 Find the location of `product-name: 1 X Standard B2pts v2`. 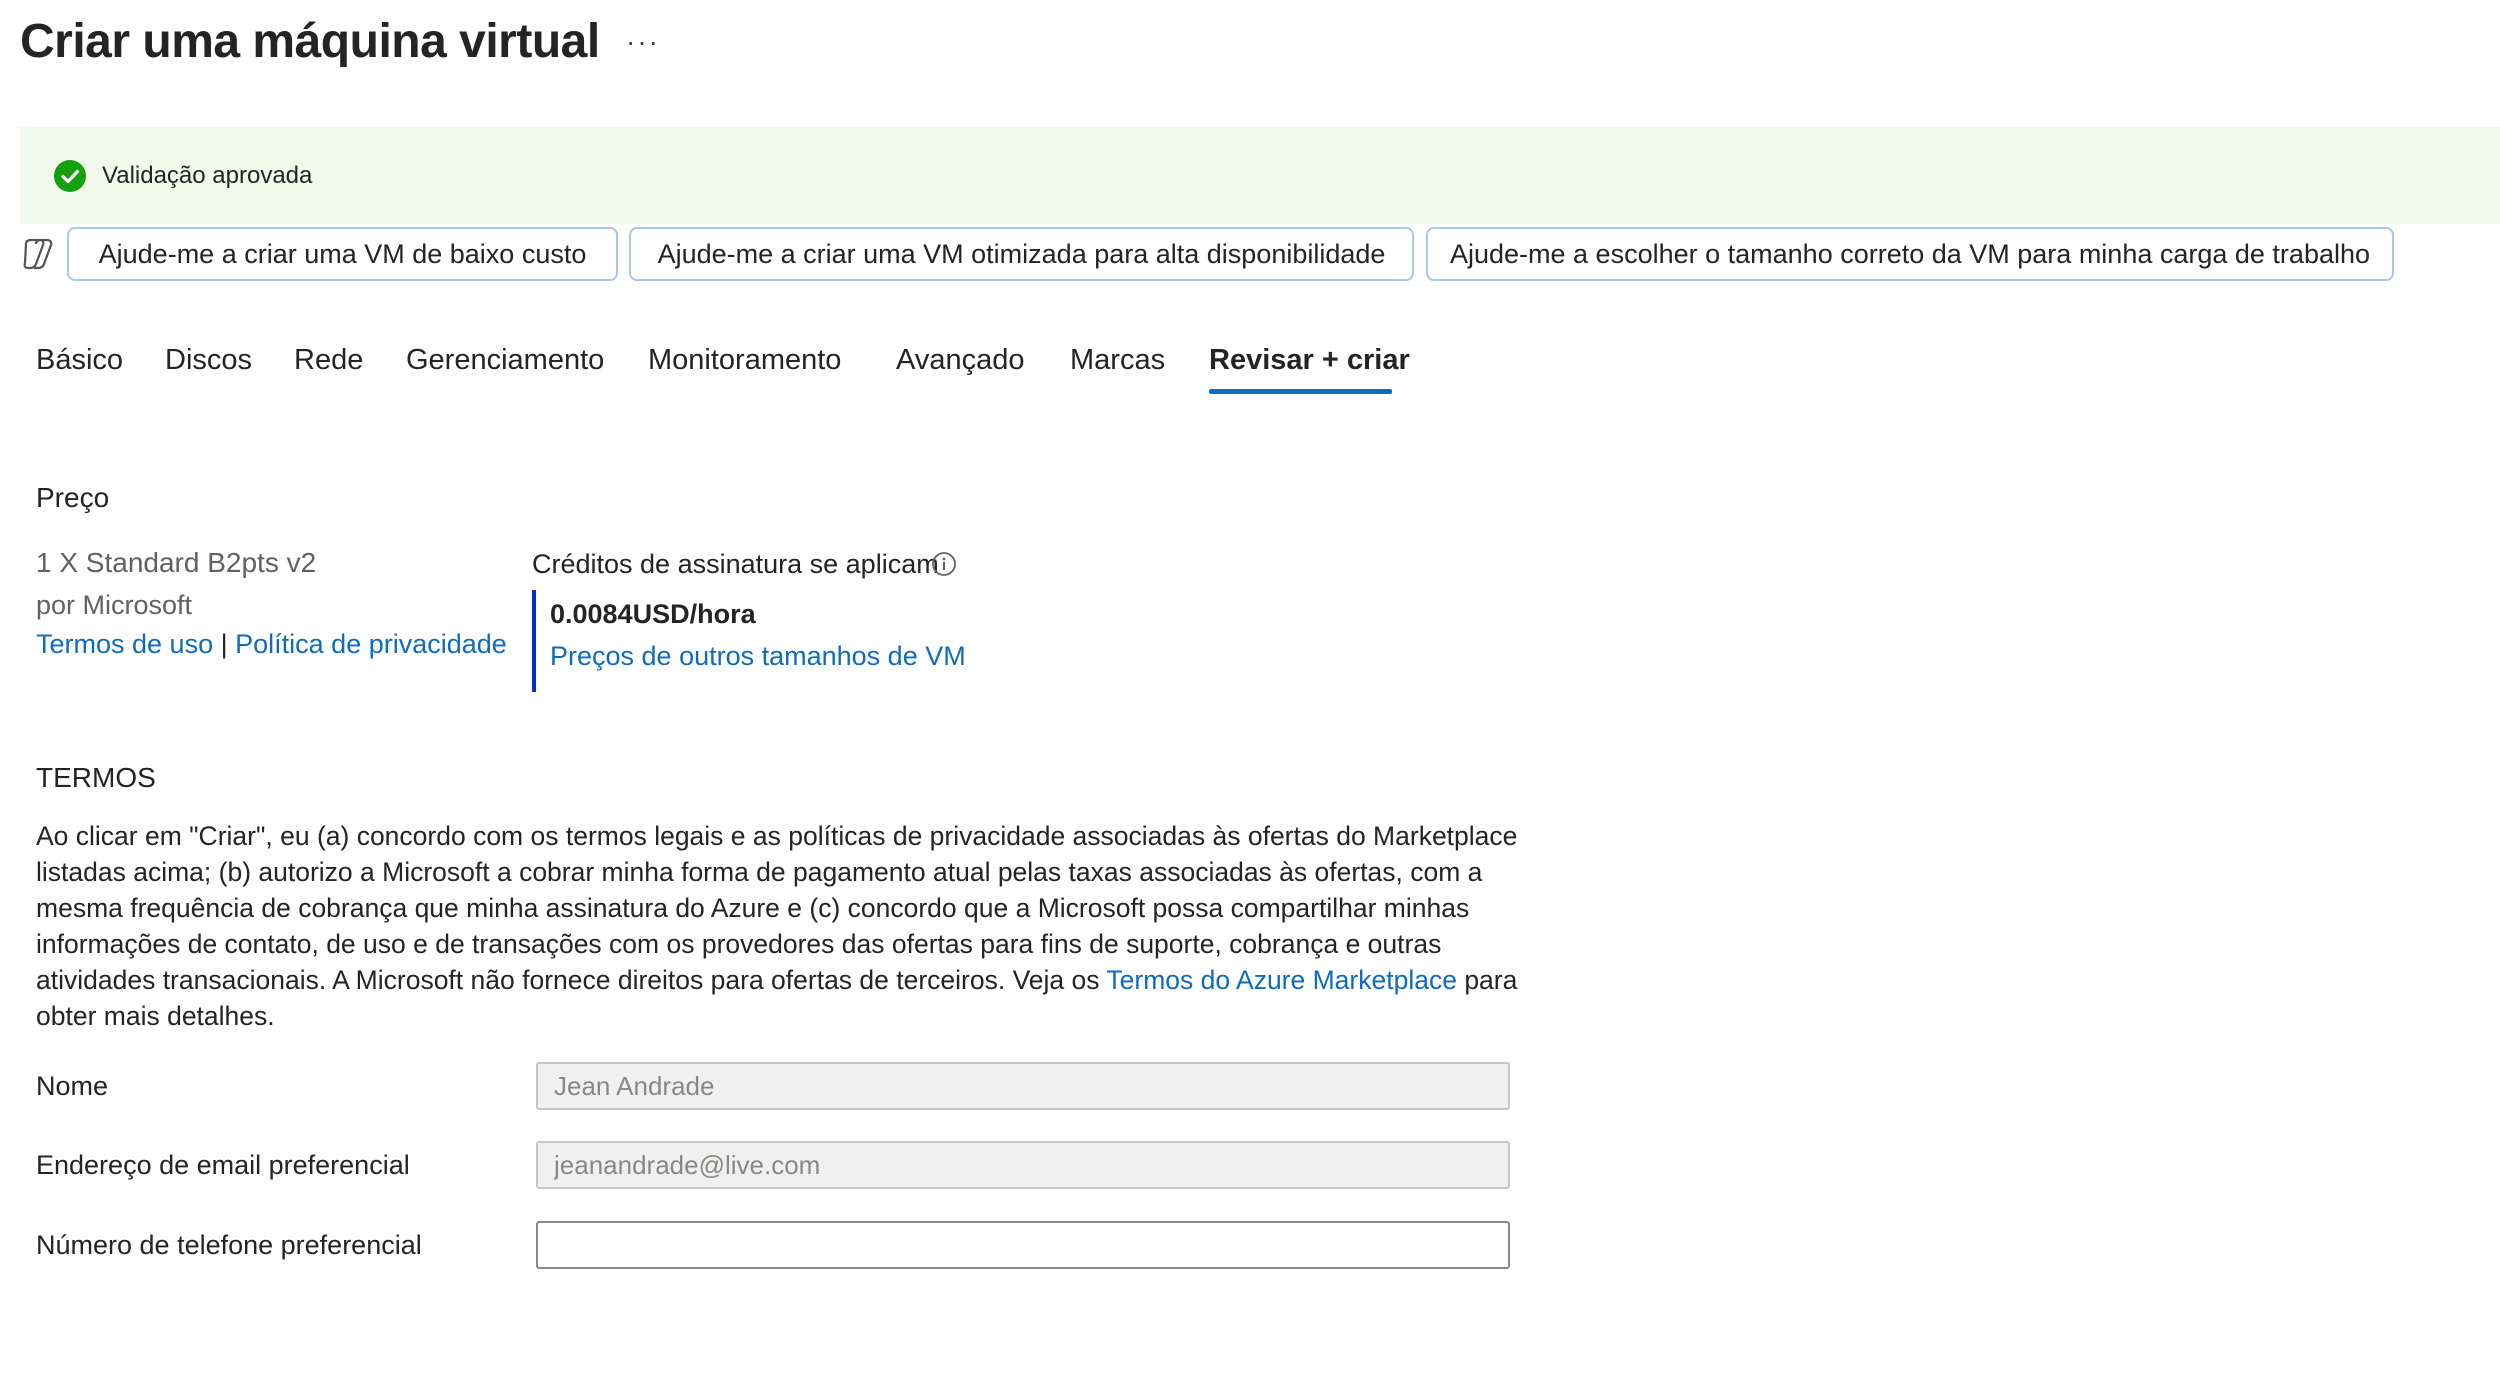

product-name: 1 X Standard B2pts v2 is located at coordinates (176, 562).